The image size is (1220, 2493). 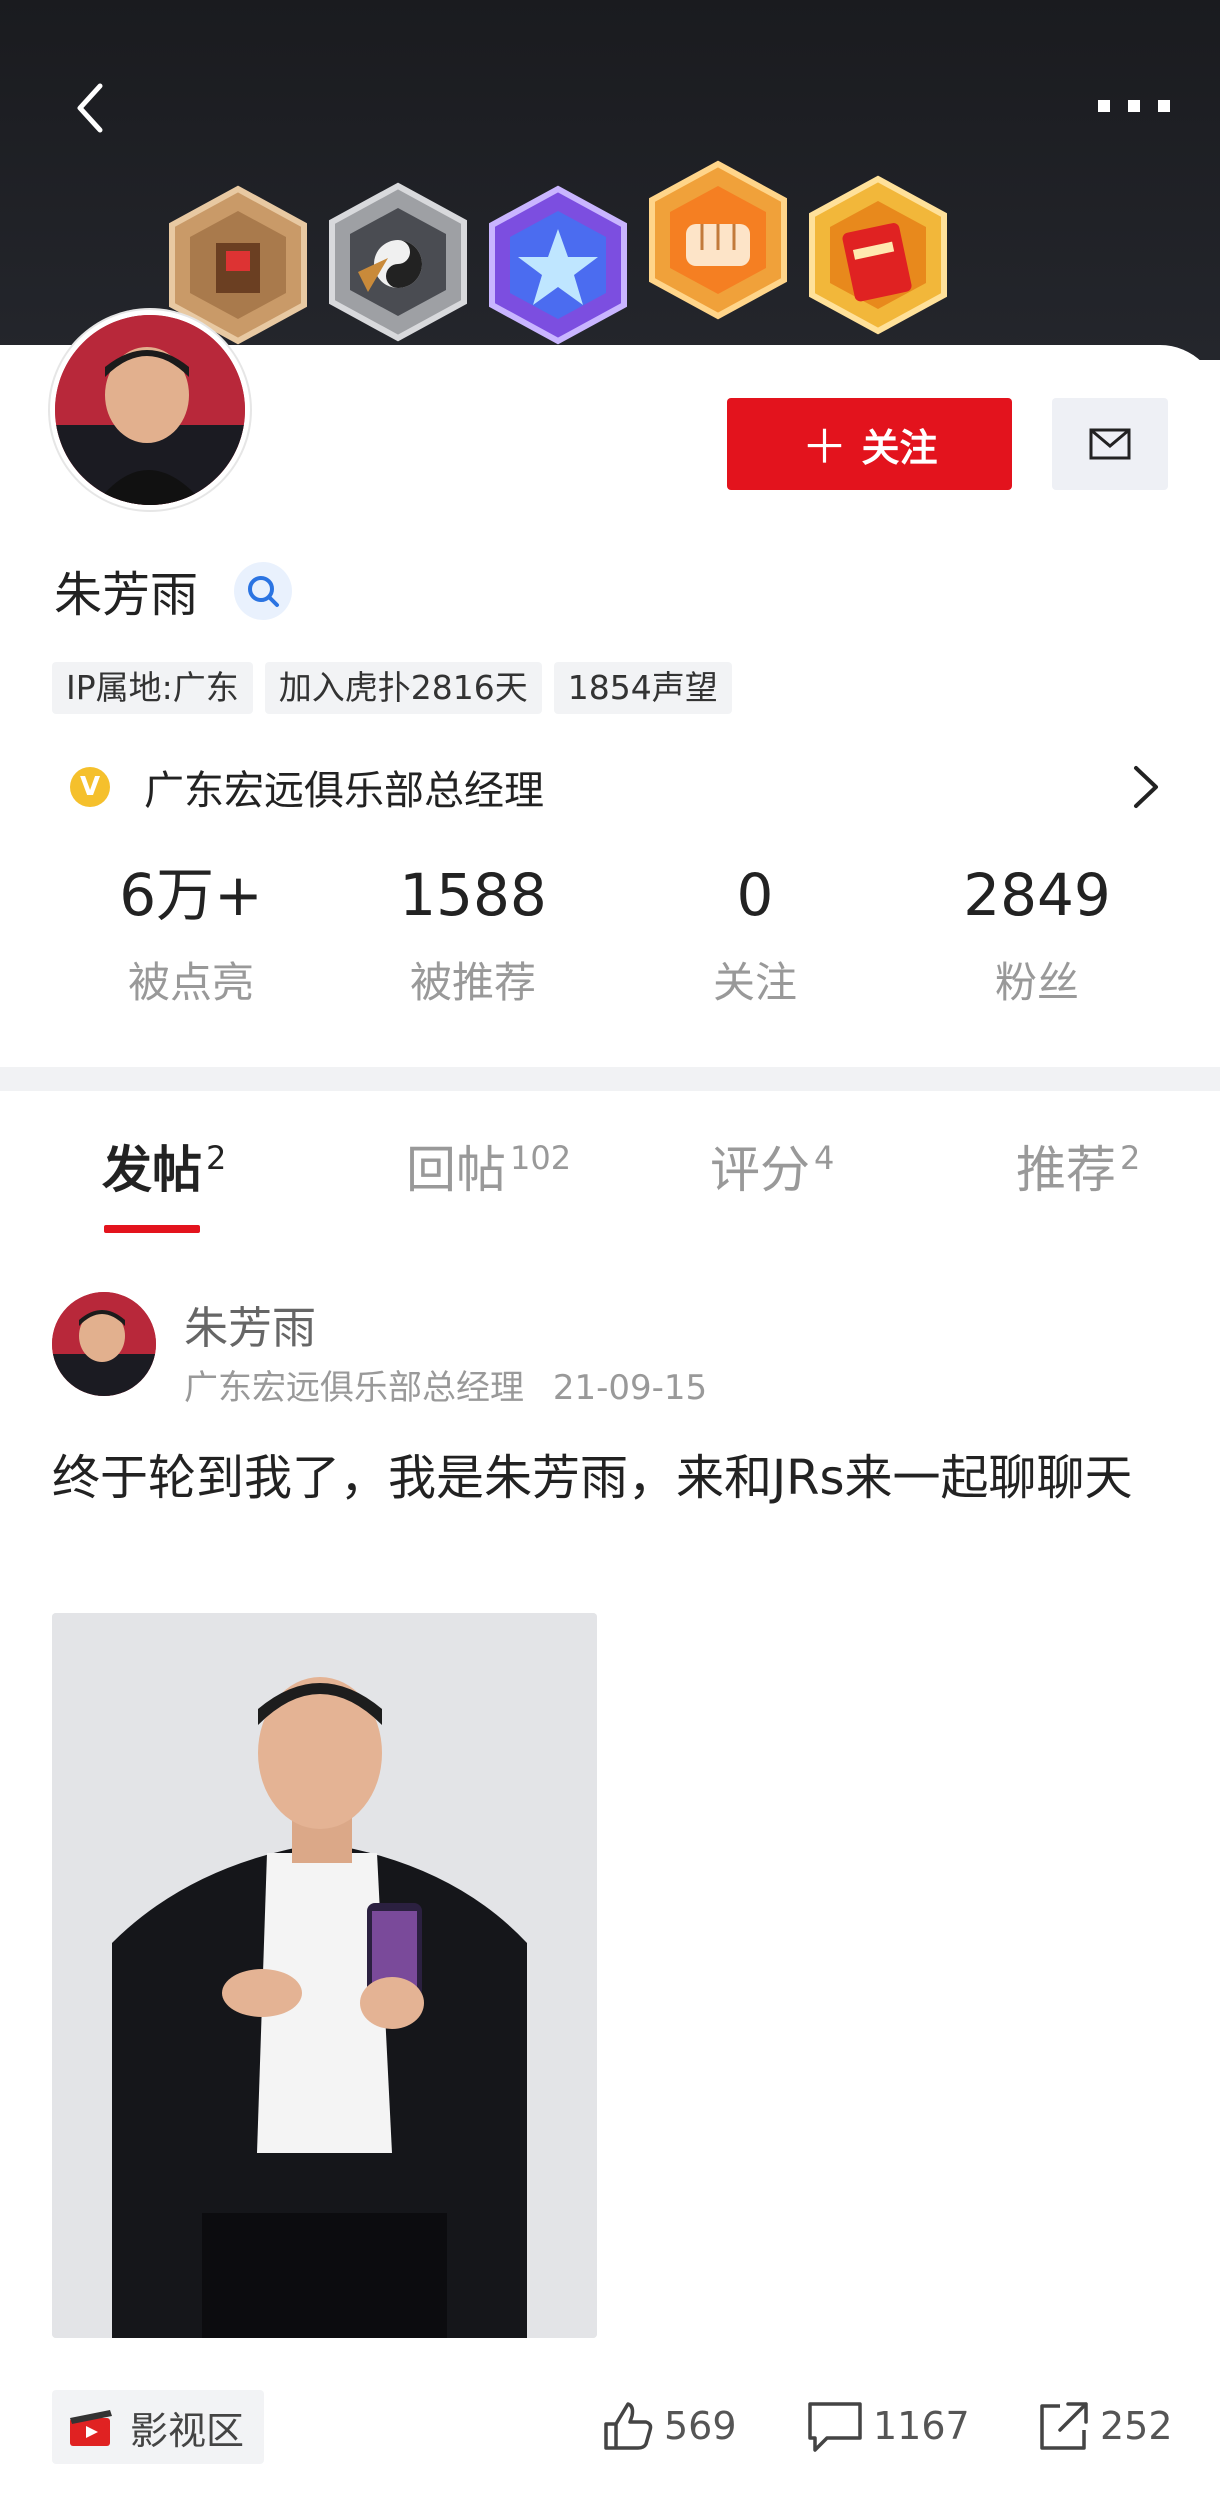 What do you see at coordinates (630, 1388) in the screenshot?
I see `post-date: 21-09-15` at bounding box center [630, 1388].